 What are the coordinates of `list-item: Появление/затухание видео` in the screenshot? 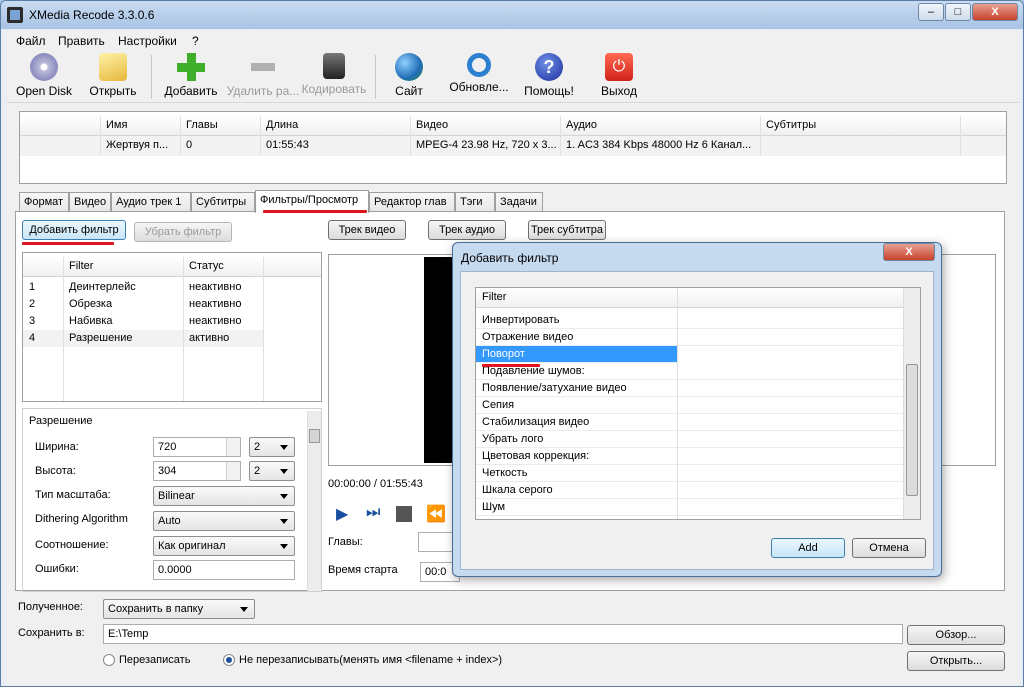 It's located at (689, 388).